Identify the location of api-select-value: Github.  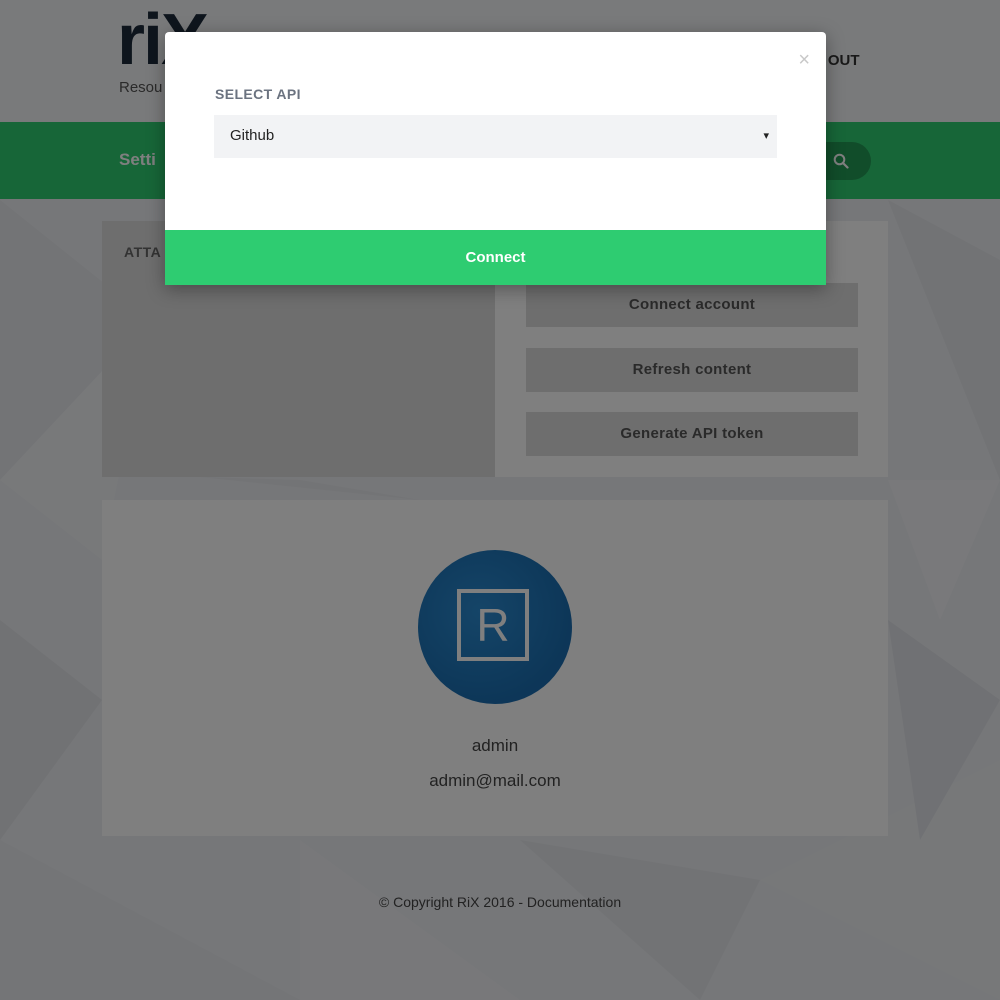
(252, 135).